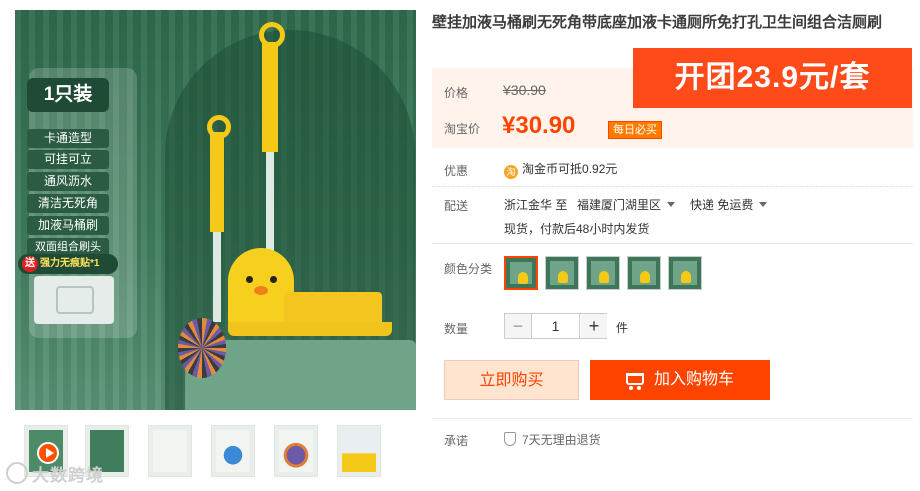 This screenshot has width=920, height=491. What do you see at coordinates (456, 93) in the screenshot?
I see `price-label: 价格` at bounding box center [456, 93].